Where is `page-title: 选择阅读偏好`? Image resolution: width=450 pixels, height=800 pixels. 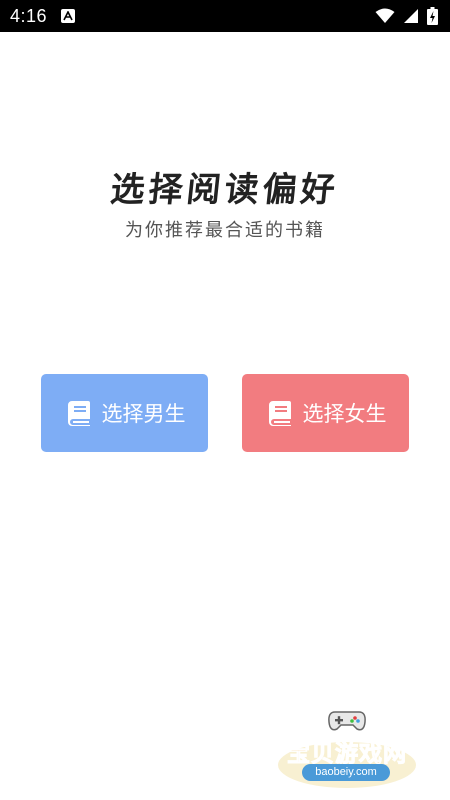
page-title: 选择阅读偏好 is located at coordinates (224, 190).